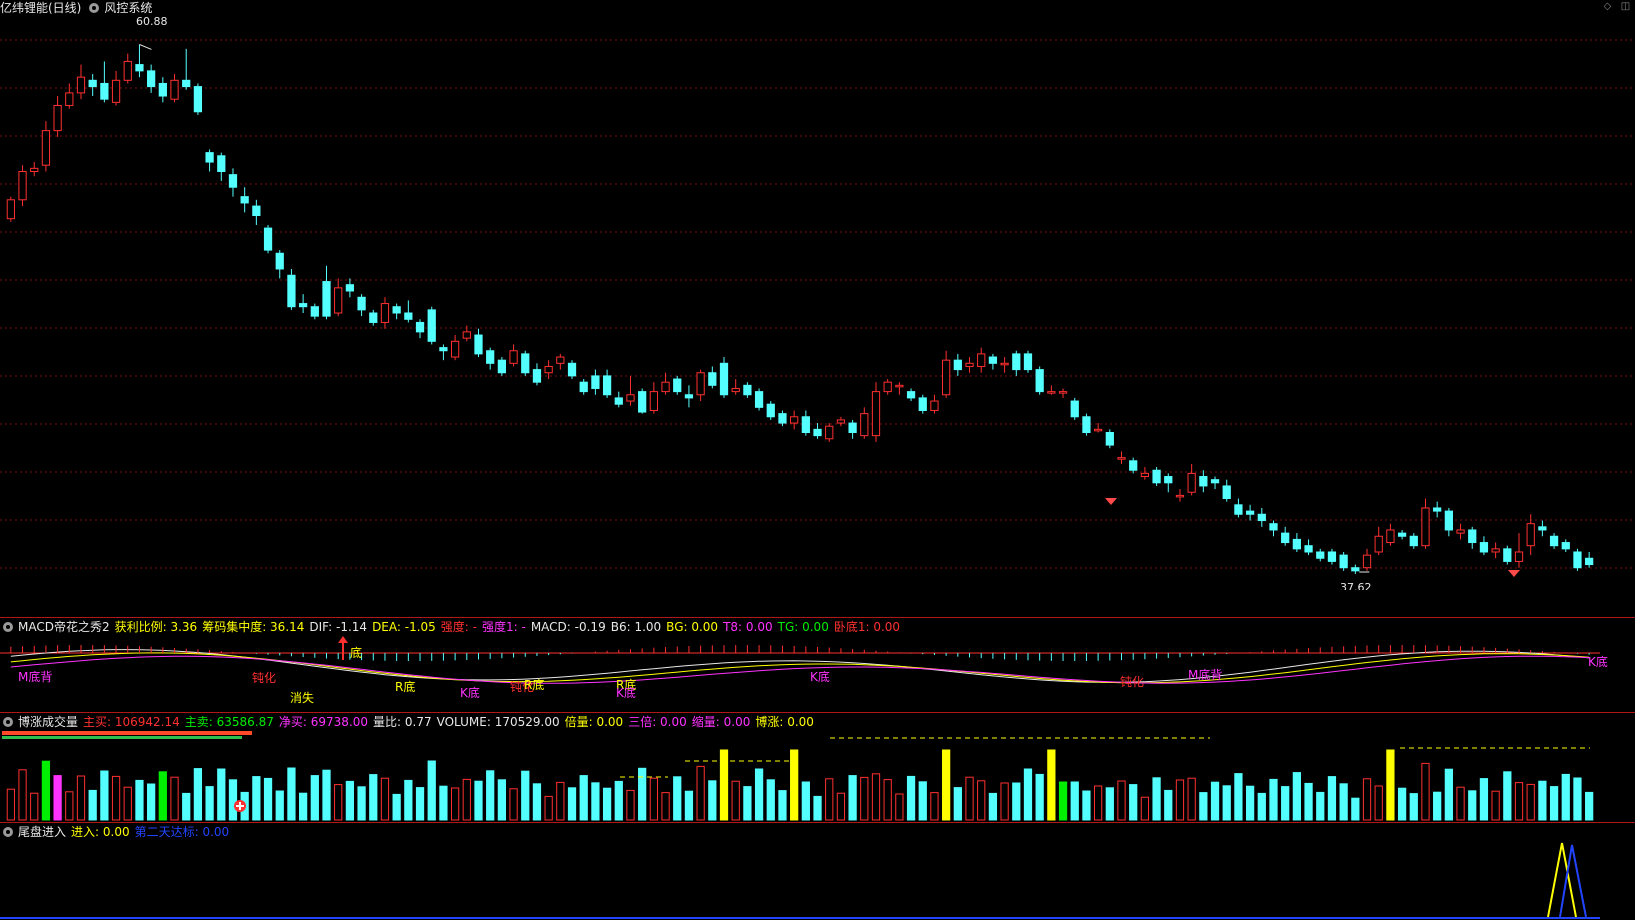  What do you see at coordinates (1111, 501) in the screenshot?
I see `signal-marker` at bounding box center [1111, 501].